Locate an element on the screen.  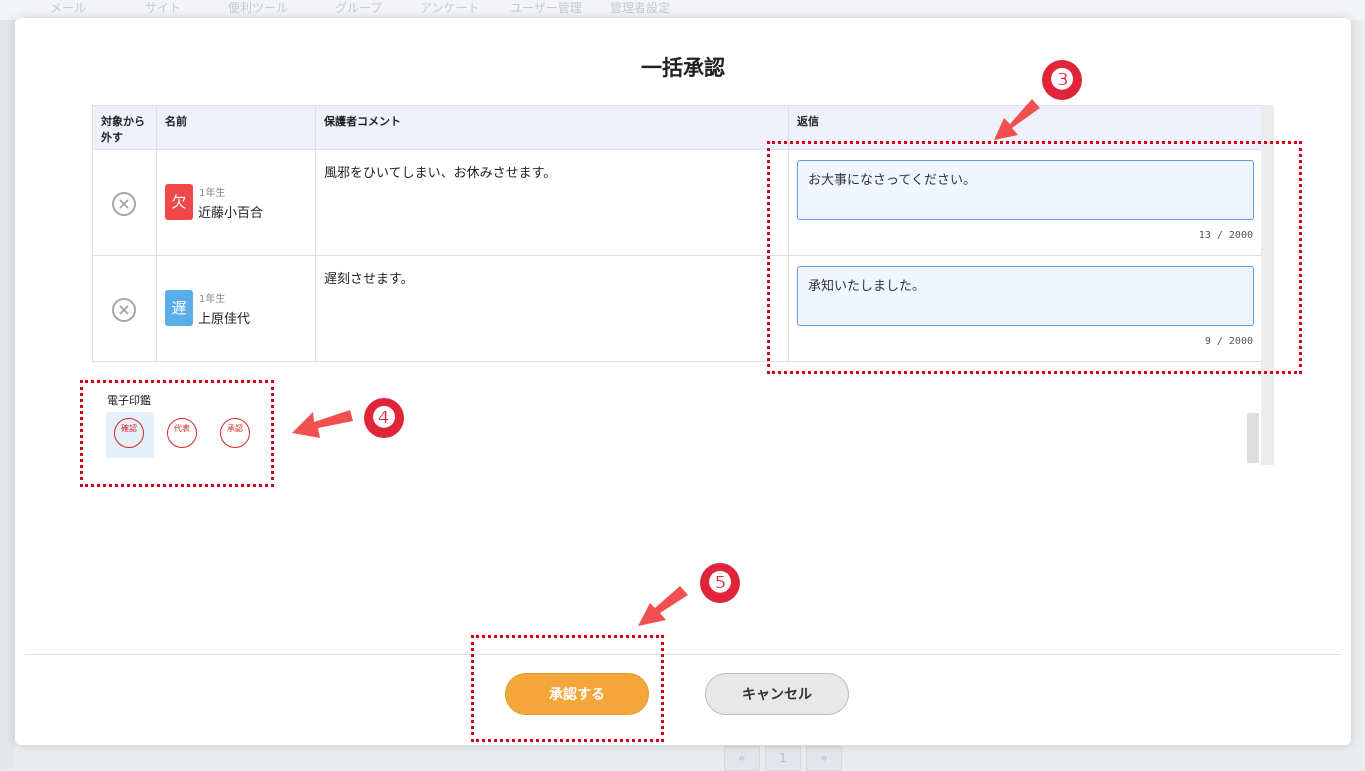
arrow-step4-icon is located at coordinates (322, 424).